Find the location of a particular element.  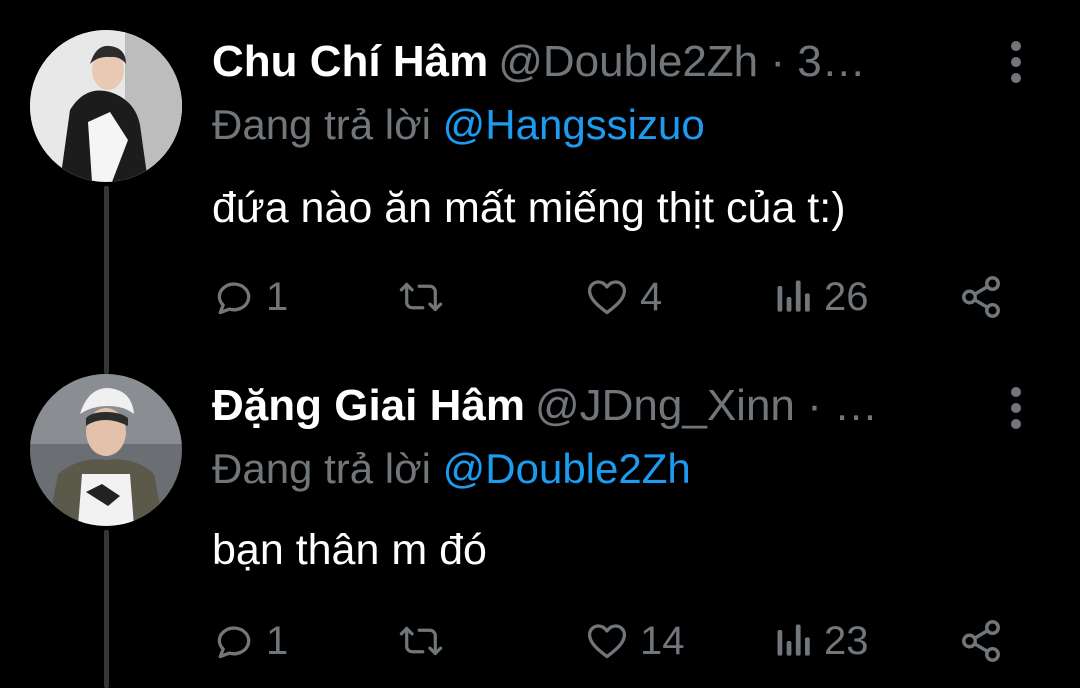

views-button: 23 is located at coordinates (821, 641).